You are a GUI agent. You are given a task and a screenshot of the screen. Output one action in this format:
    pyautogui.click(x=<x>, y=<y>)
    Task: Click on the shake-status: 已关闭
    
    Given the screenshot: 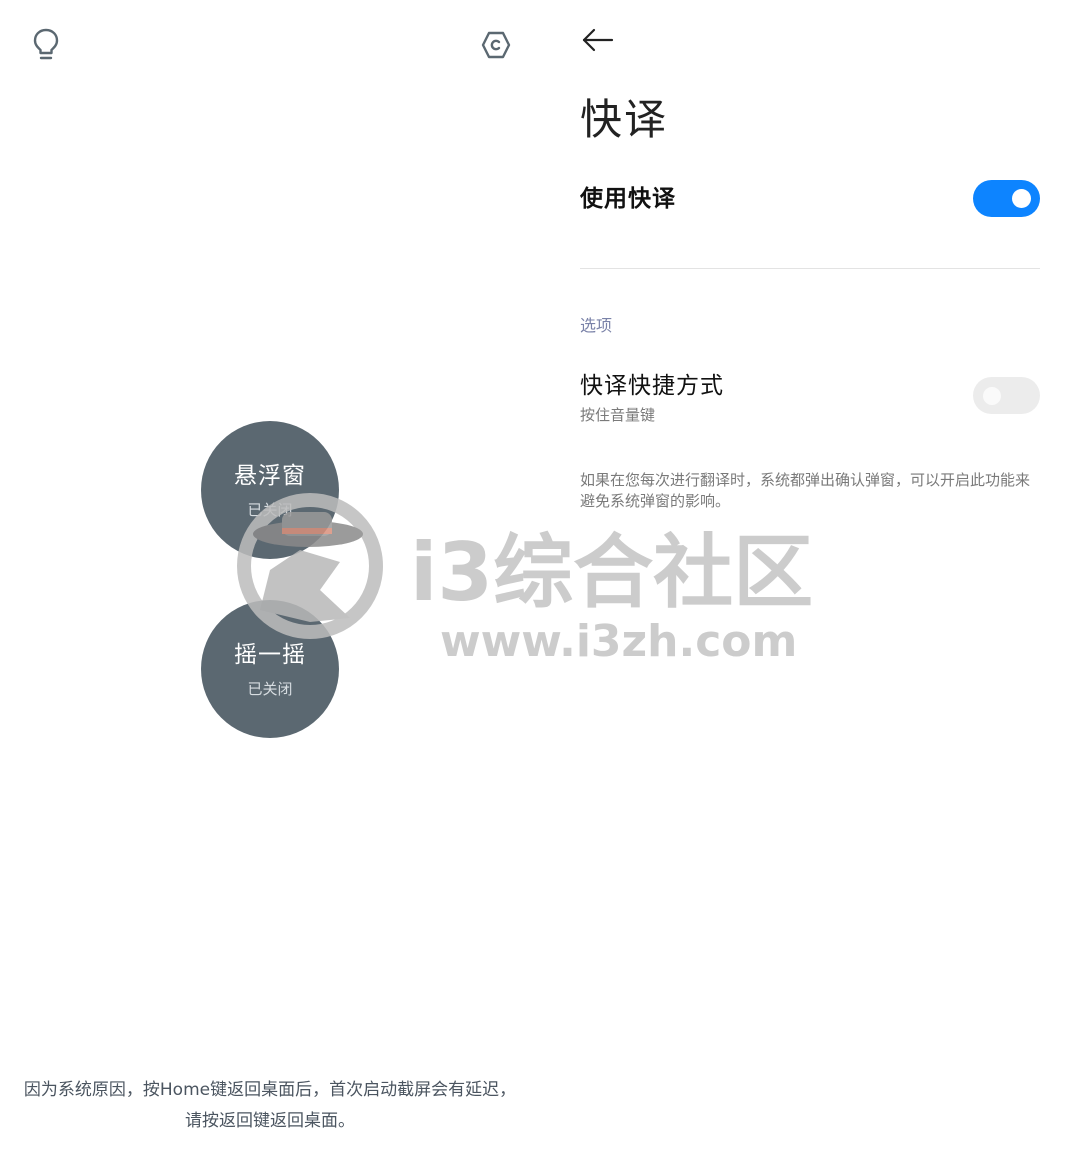 What is the action you would take?
    pyautogui.click(x=270, y=688)
    